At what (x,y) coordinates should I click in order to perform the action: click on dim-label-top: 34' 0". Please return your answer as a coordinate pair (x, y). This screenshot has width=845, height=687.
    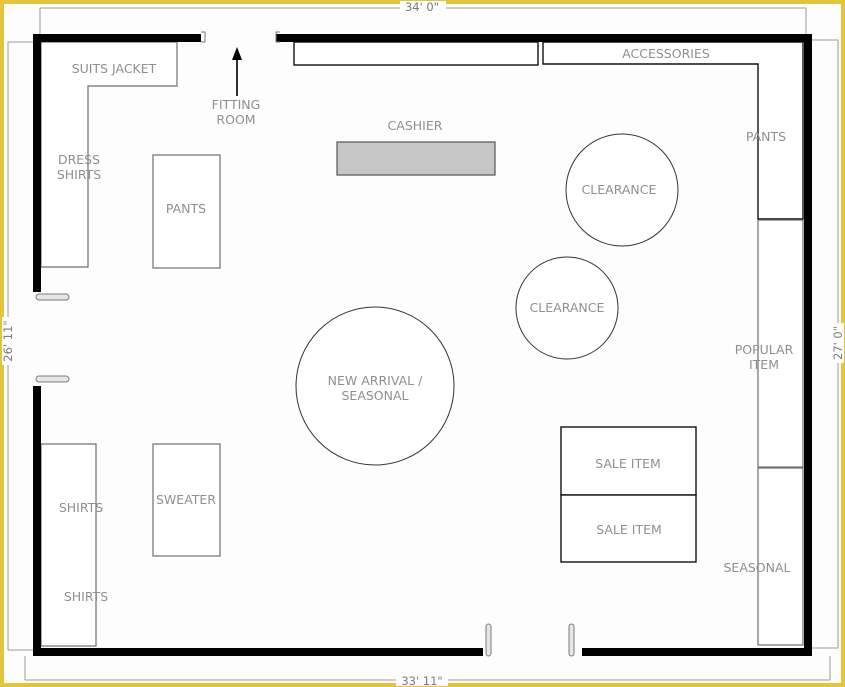
    Looking at the image, I should click on (422, 7).